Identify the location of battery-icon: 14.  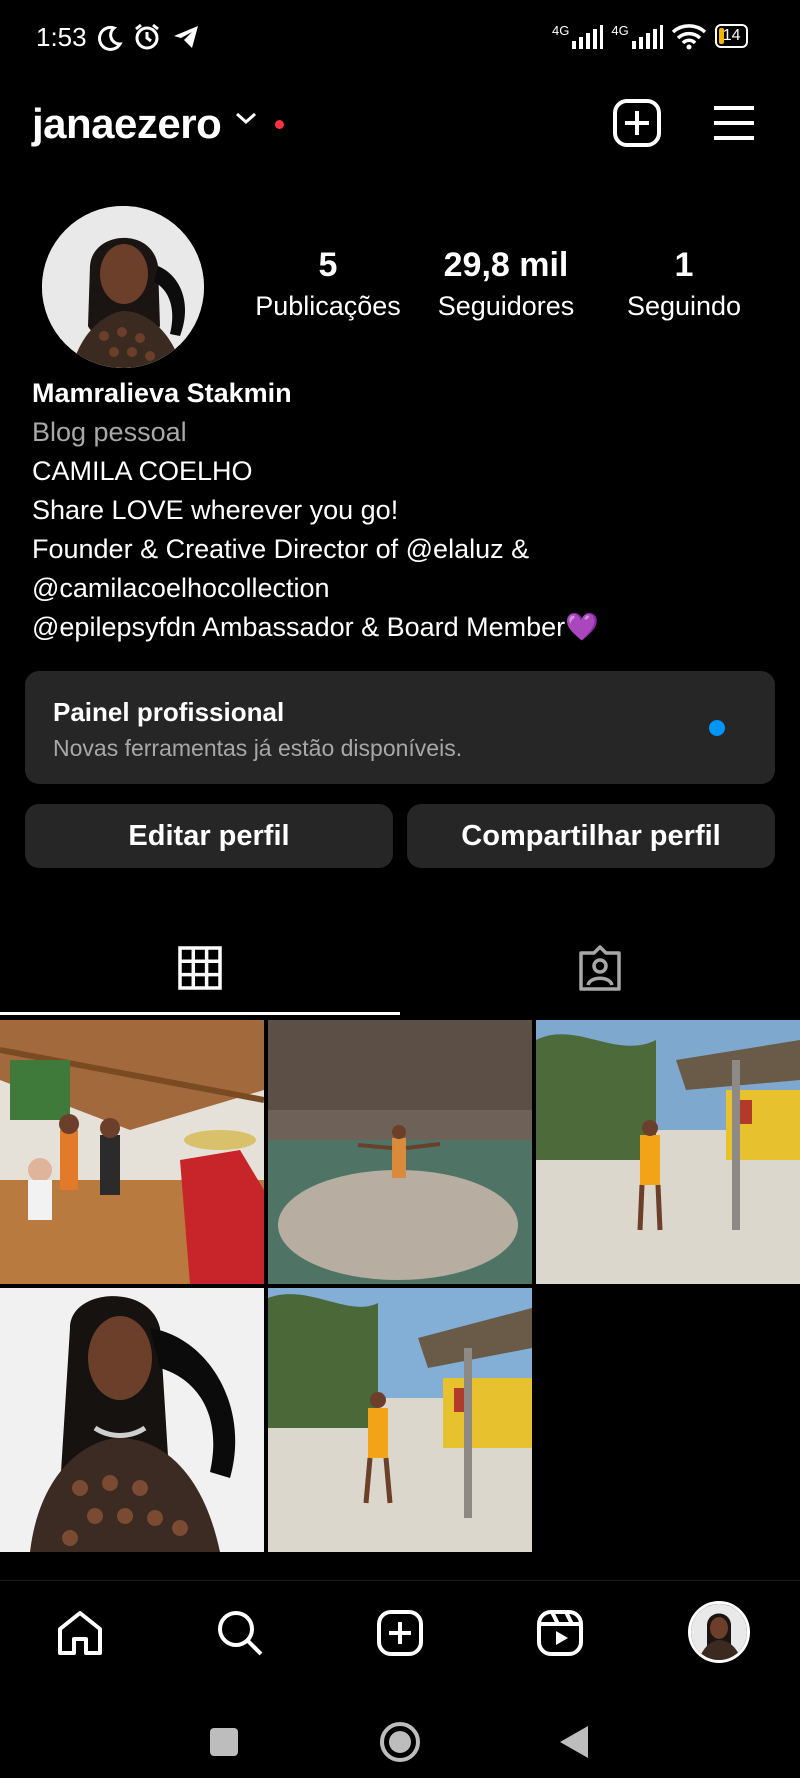
(731, 36).